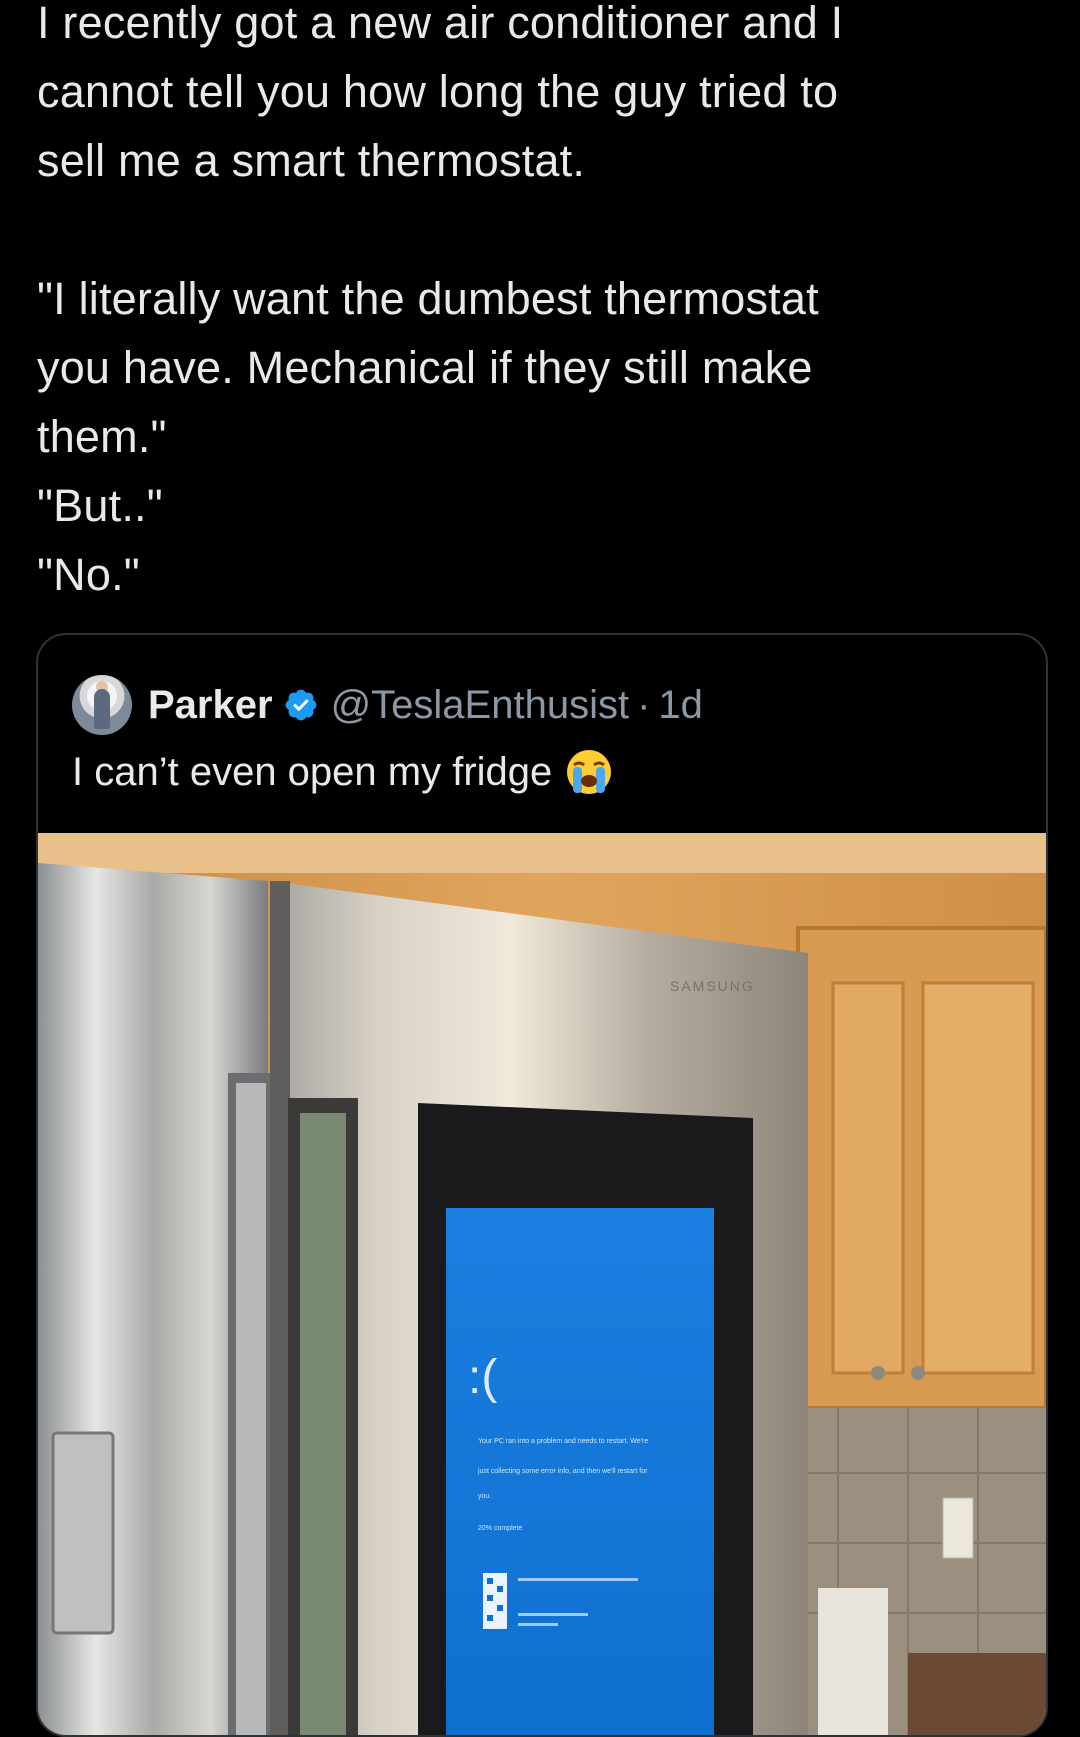 This screenshot has height=1737, width=1080. I want to click on avatar, so click(102, 705).